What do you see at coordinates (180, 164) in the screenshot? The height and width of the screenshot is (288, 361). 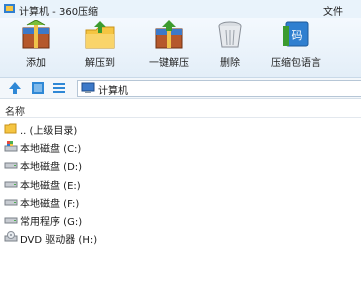 I see `list-item: 本地磁盘 (D:)` at bounding box center [180, 164].